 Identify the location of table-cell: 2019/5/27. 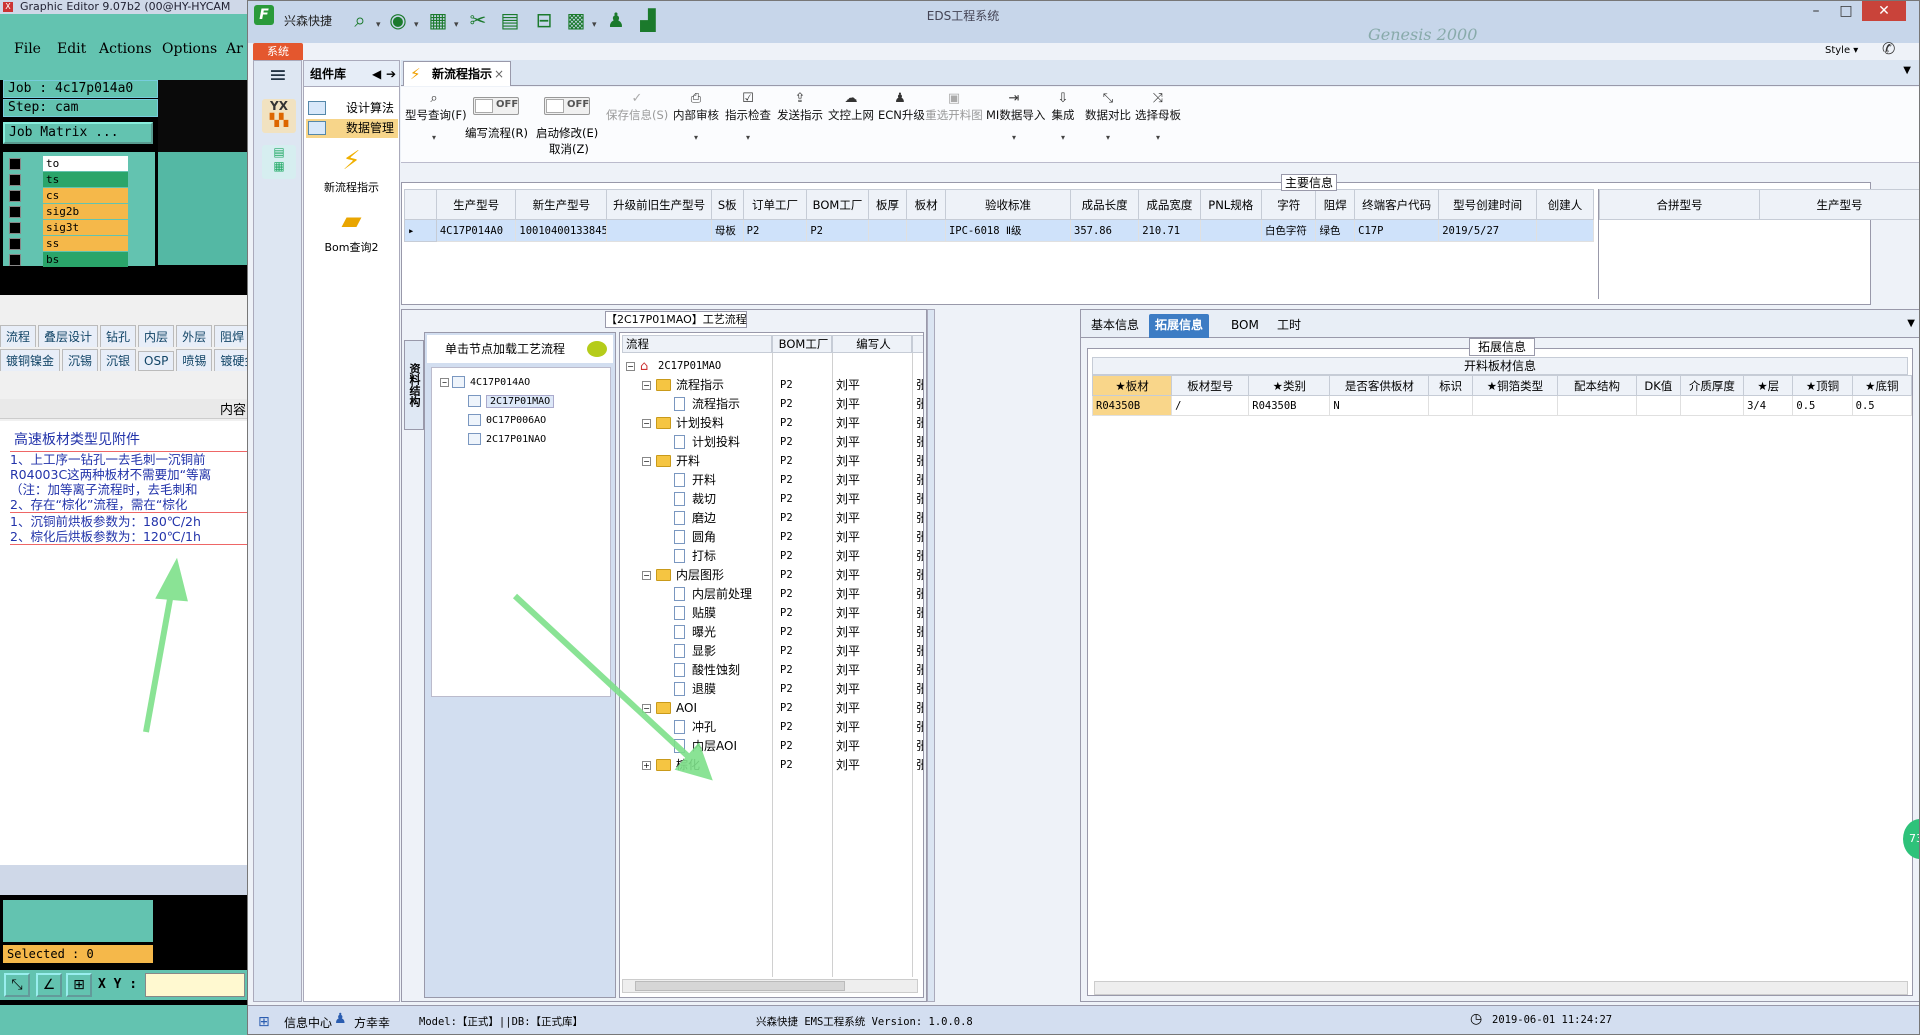
(1487, 230).